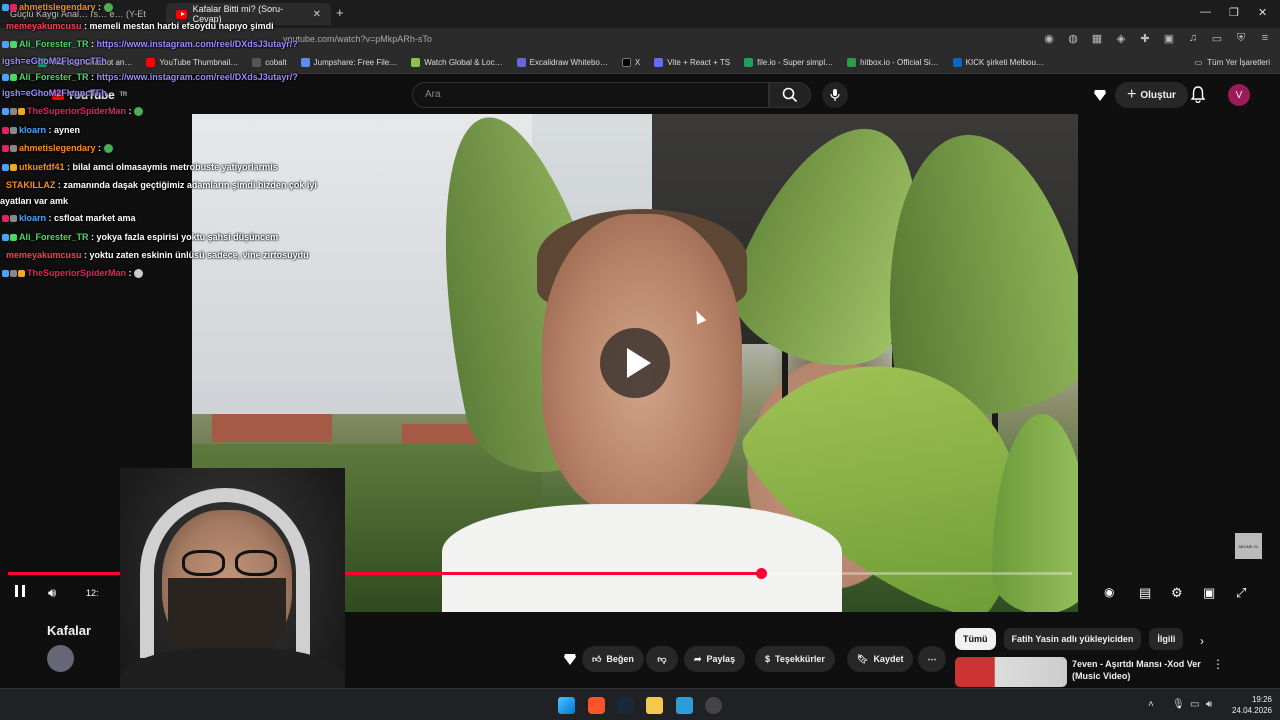 Image resolution: width=1280 pixels, height=720 pixels. What do you see at coordinates (1011, 672) in the screenshot?
I see `recommendation-thumbnail` at bounding box center [1011, 672].